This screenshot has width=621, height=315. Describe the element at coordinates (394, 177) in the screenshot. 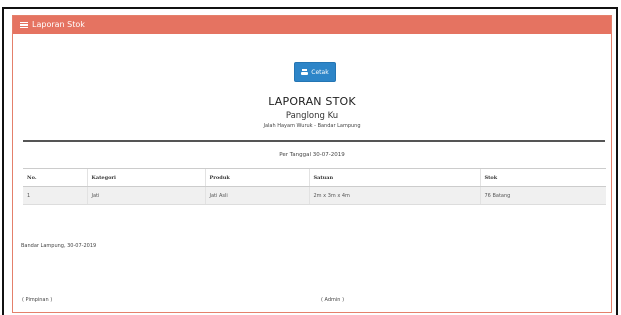

I see `header-satuan: Satuan` at that location.